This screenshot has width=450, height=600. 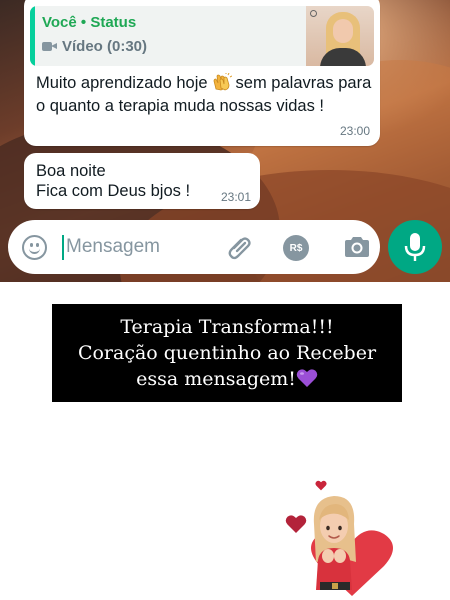 What do you see at coordinates (352, 546) in the screenshot?
I see `woman-heart-sticker` at bounding box center [352, 546].